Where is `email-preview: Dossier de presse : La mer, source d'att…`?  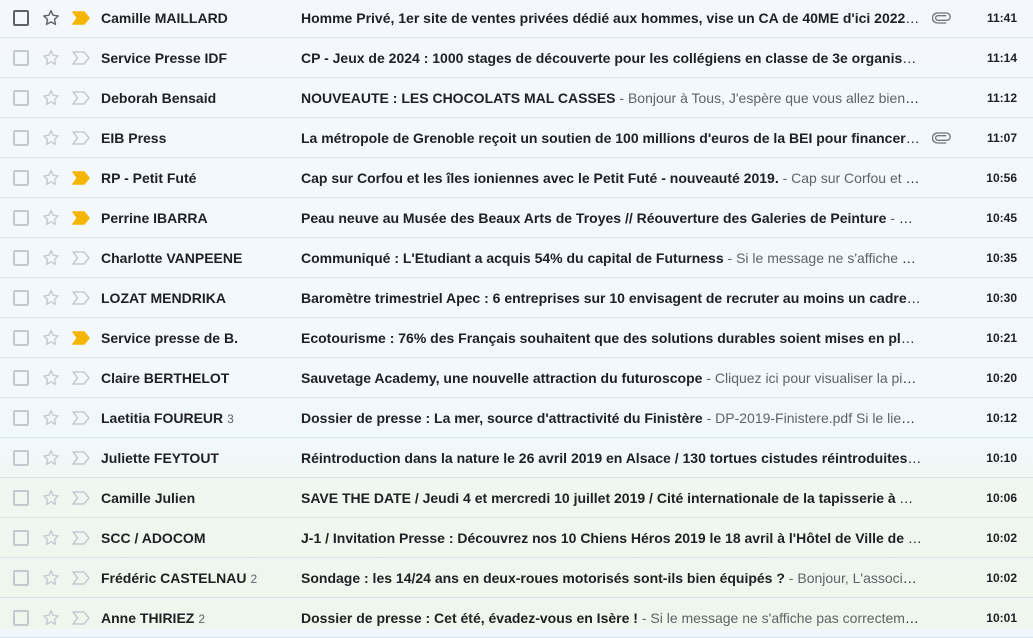 email-preview: Dossier de presse : La mer, source d'att… is located at coordinates (611, 418).